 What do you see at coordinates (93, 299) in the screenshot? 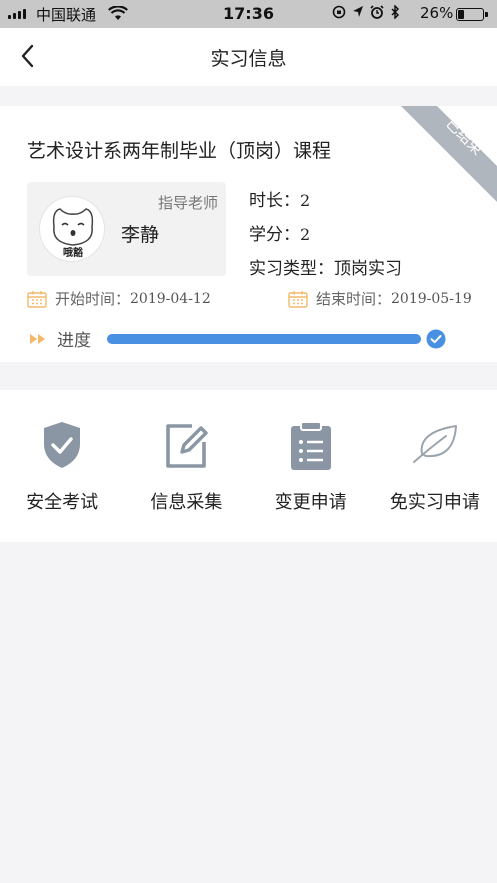
I see `start-label: 开始时间：` at bounding box center [93, 299].